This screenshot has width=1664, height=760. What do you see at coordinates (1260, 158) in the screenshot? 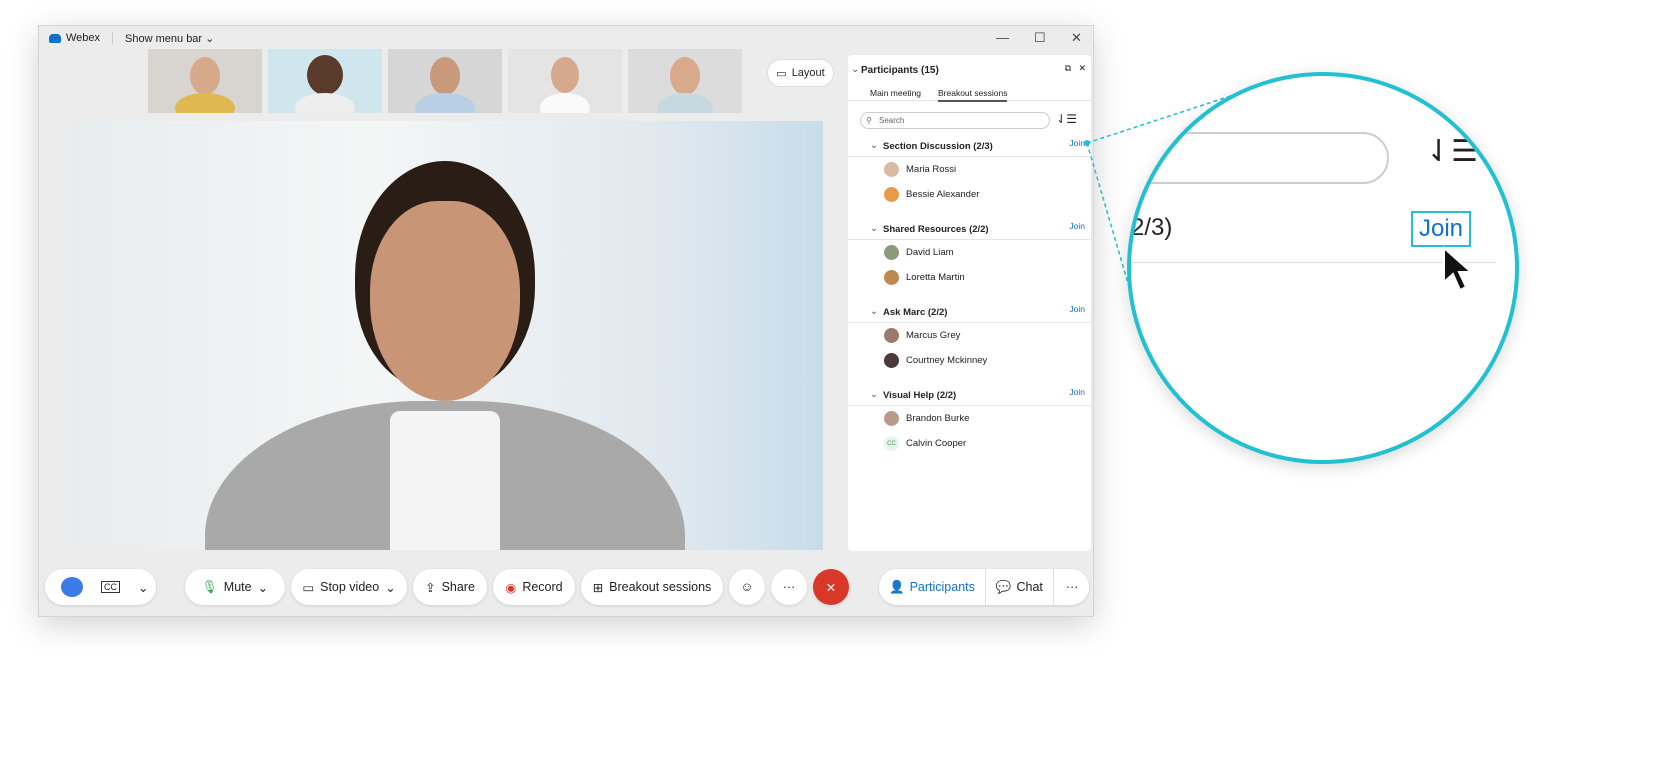
I see `zoomed-search-input` at bounding box center [1260, 158].